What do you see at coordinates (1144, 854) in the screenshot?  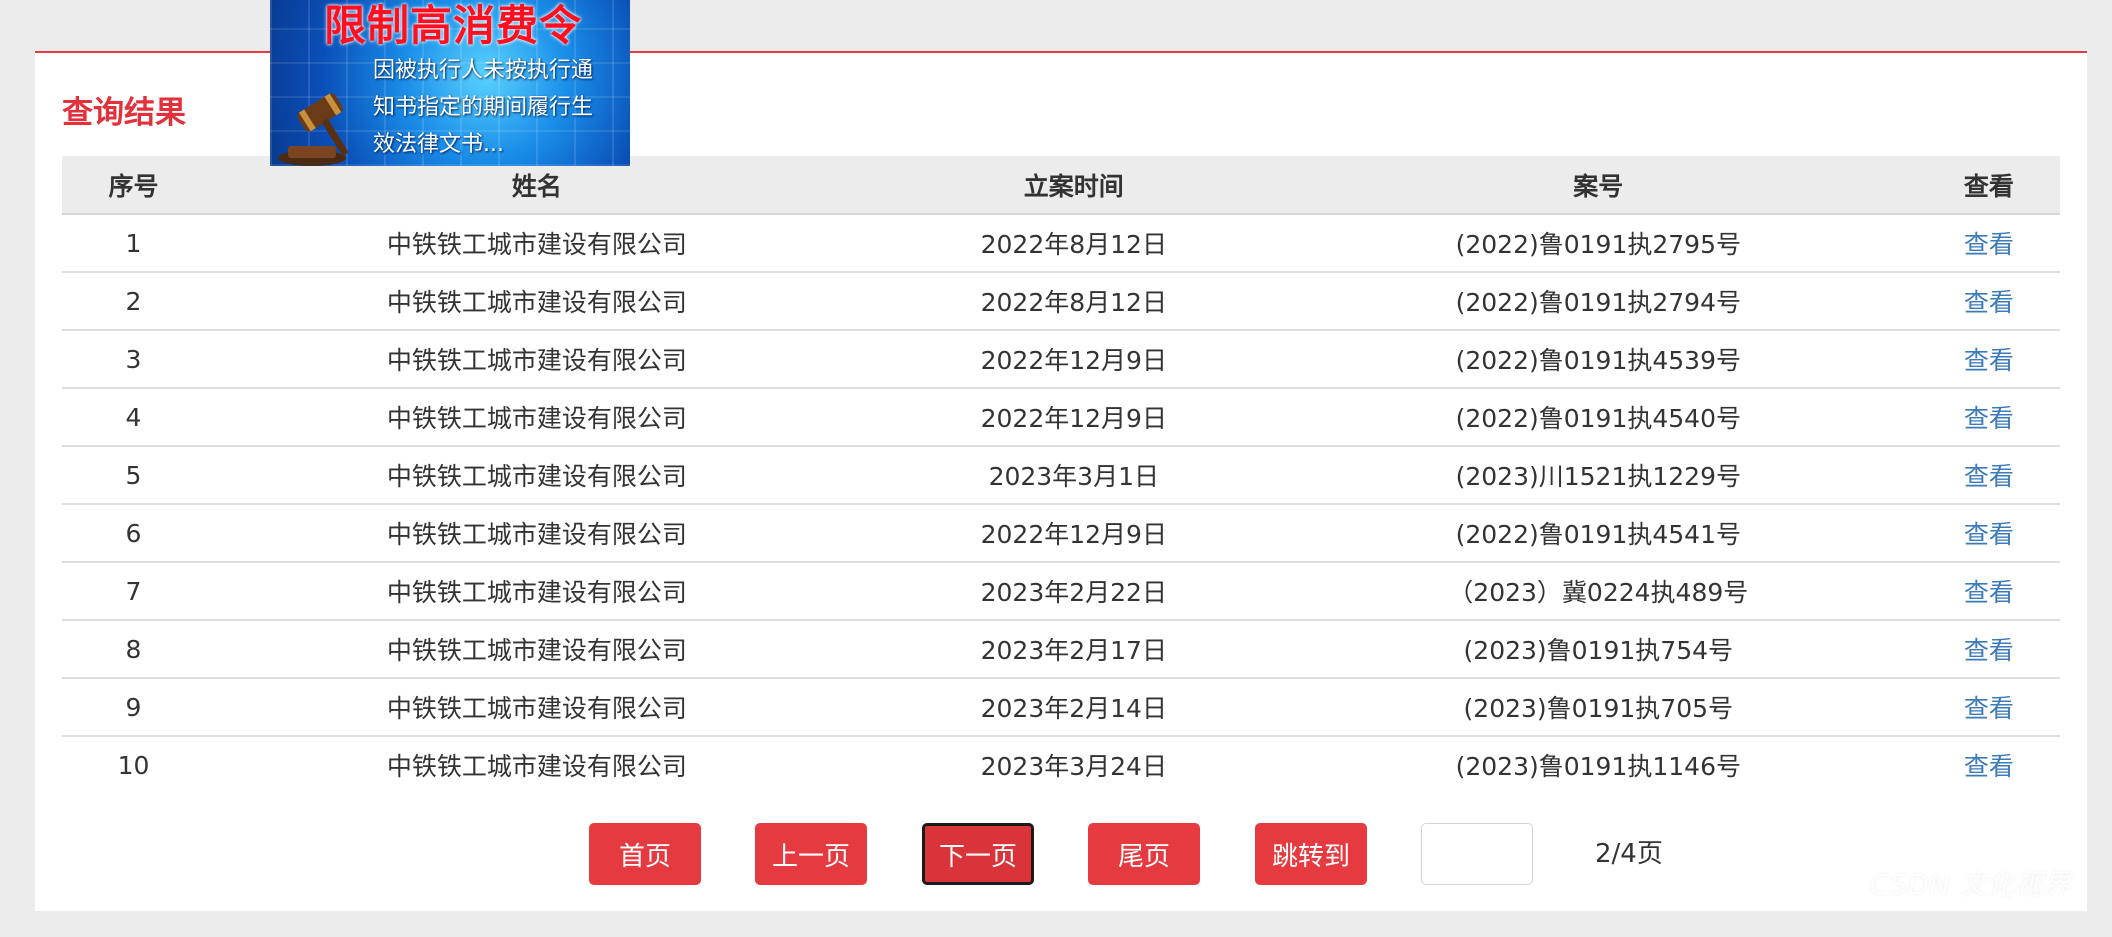 I see `last-page-button: 尾页` at bounding box center [1144, 854].